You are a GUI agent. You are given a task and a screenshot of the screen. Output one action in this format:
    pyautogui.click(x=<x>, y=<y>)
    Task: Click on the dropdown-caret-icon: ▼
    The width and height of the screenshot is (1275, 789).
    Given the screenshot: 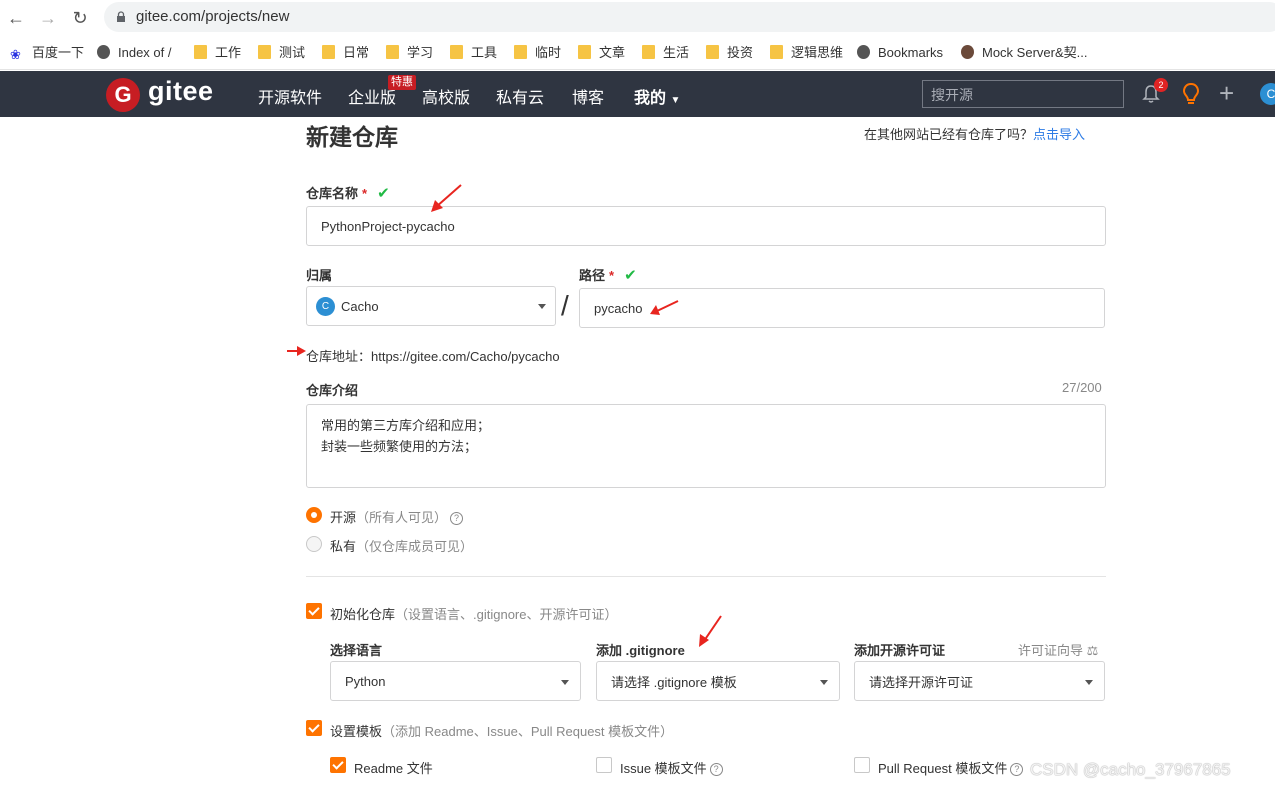 What is the action you would take?
    pyautogui.click(x=675, y=100)
    